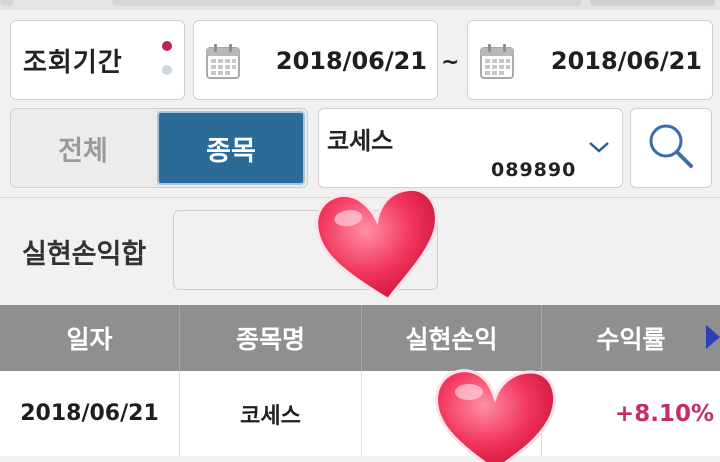 The width and height of the screenshot is (720, 462). I want to click on dot-inactive, so click(167, 70).